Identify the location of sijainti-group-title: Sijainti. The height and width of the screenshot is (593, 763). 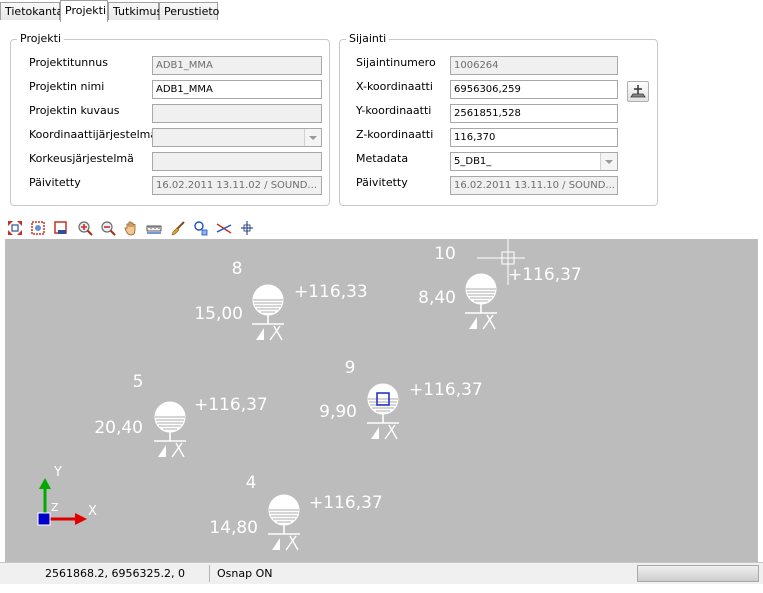
(368, 38).